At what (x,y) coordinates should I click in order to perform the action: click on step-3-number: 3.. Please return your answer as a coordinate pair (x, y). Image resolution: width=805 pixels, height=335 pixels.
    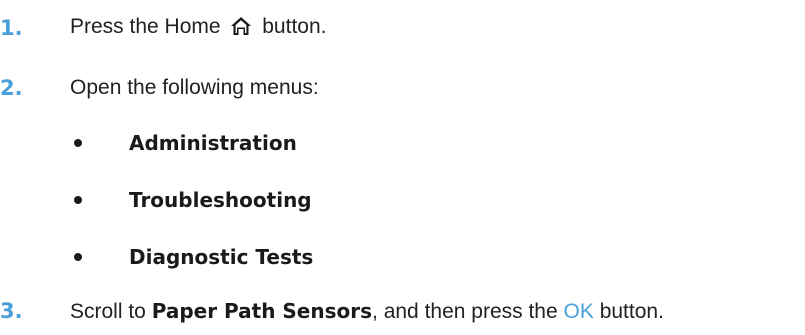
    Looking at the image, I should click on (11, 311).